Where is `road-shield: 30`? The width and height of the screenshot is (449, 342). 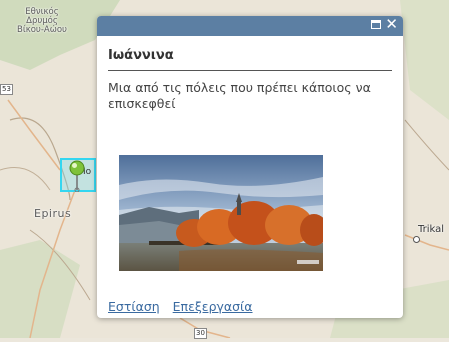
road-shield: 30 is located at coordinates (200, 333).